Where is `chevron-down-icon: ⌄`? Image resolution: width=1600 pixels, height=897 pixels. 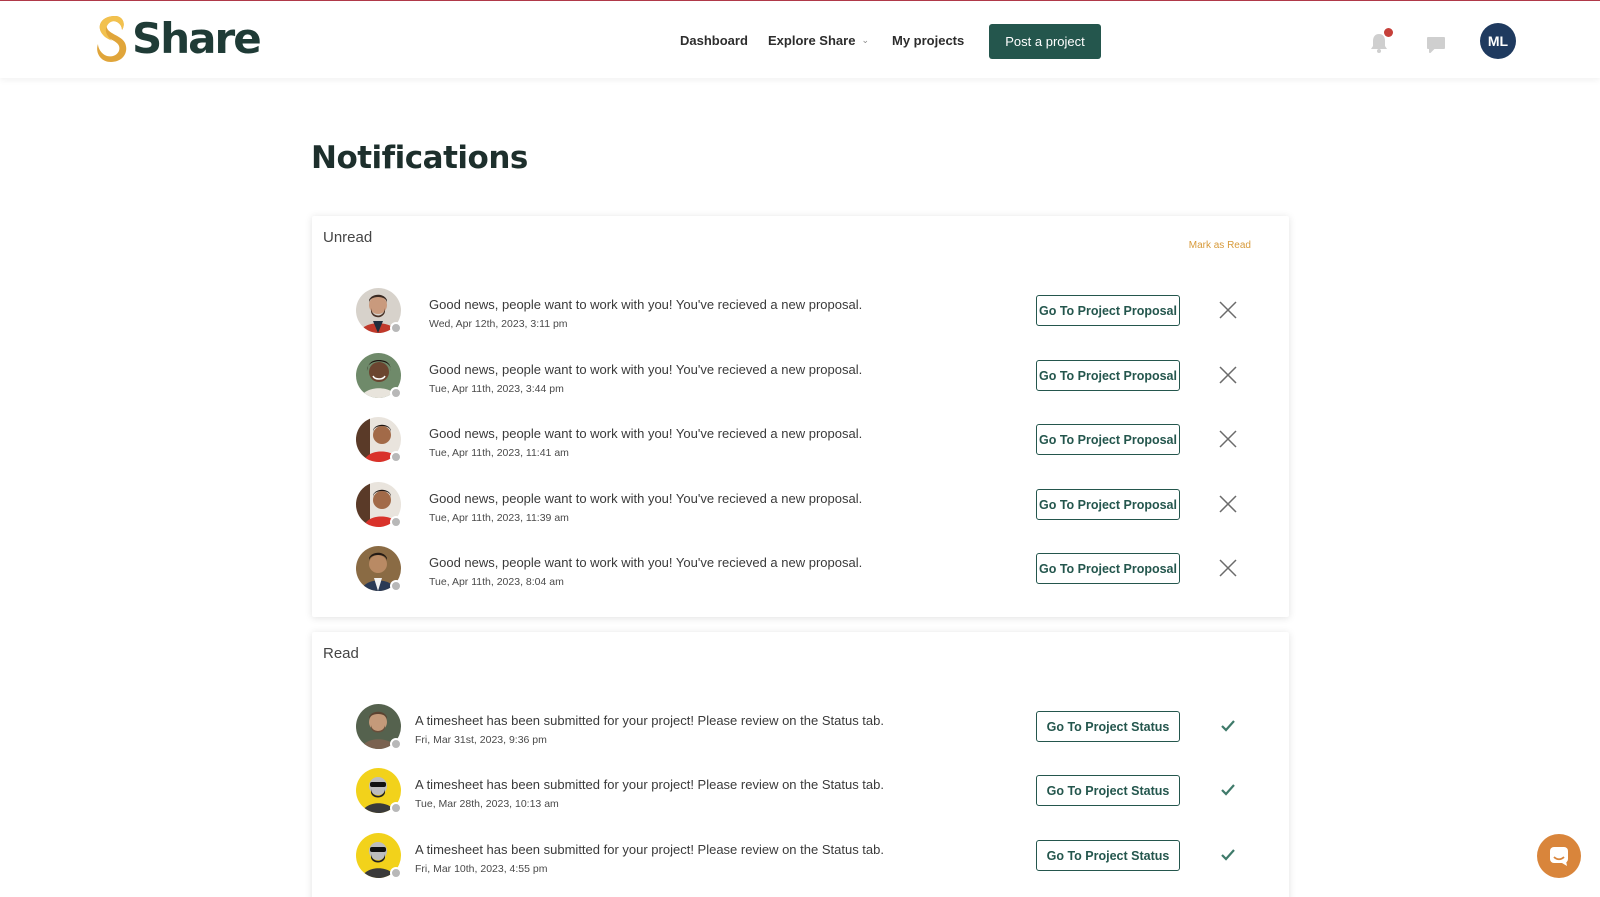 chevron-down-icon: ⌄ is located at coordinates (865, 40).